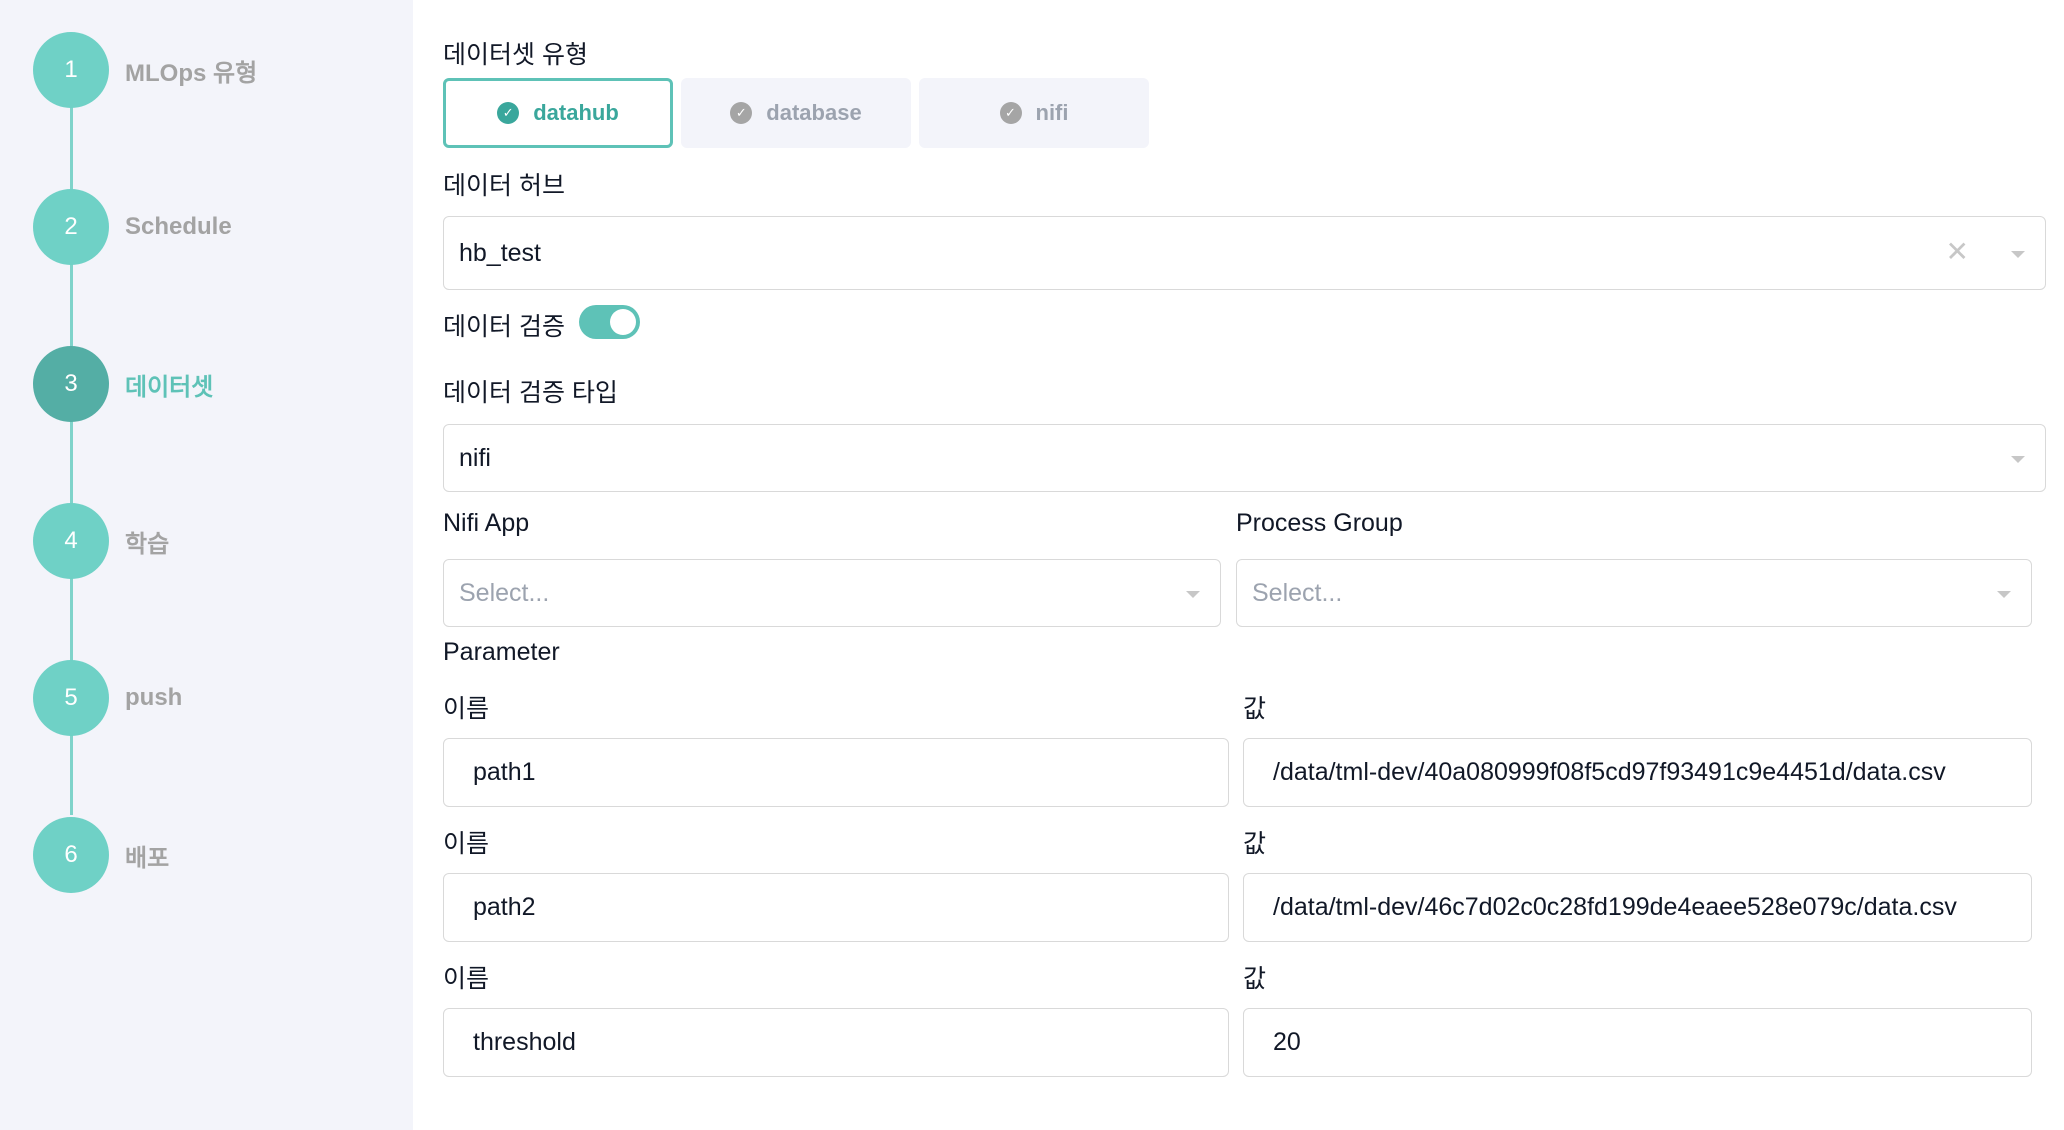  Describe the element at coordinates (623, 322) in the screenshot. I see `toggle-knob` at that location.